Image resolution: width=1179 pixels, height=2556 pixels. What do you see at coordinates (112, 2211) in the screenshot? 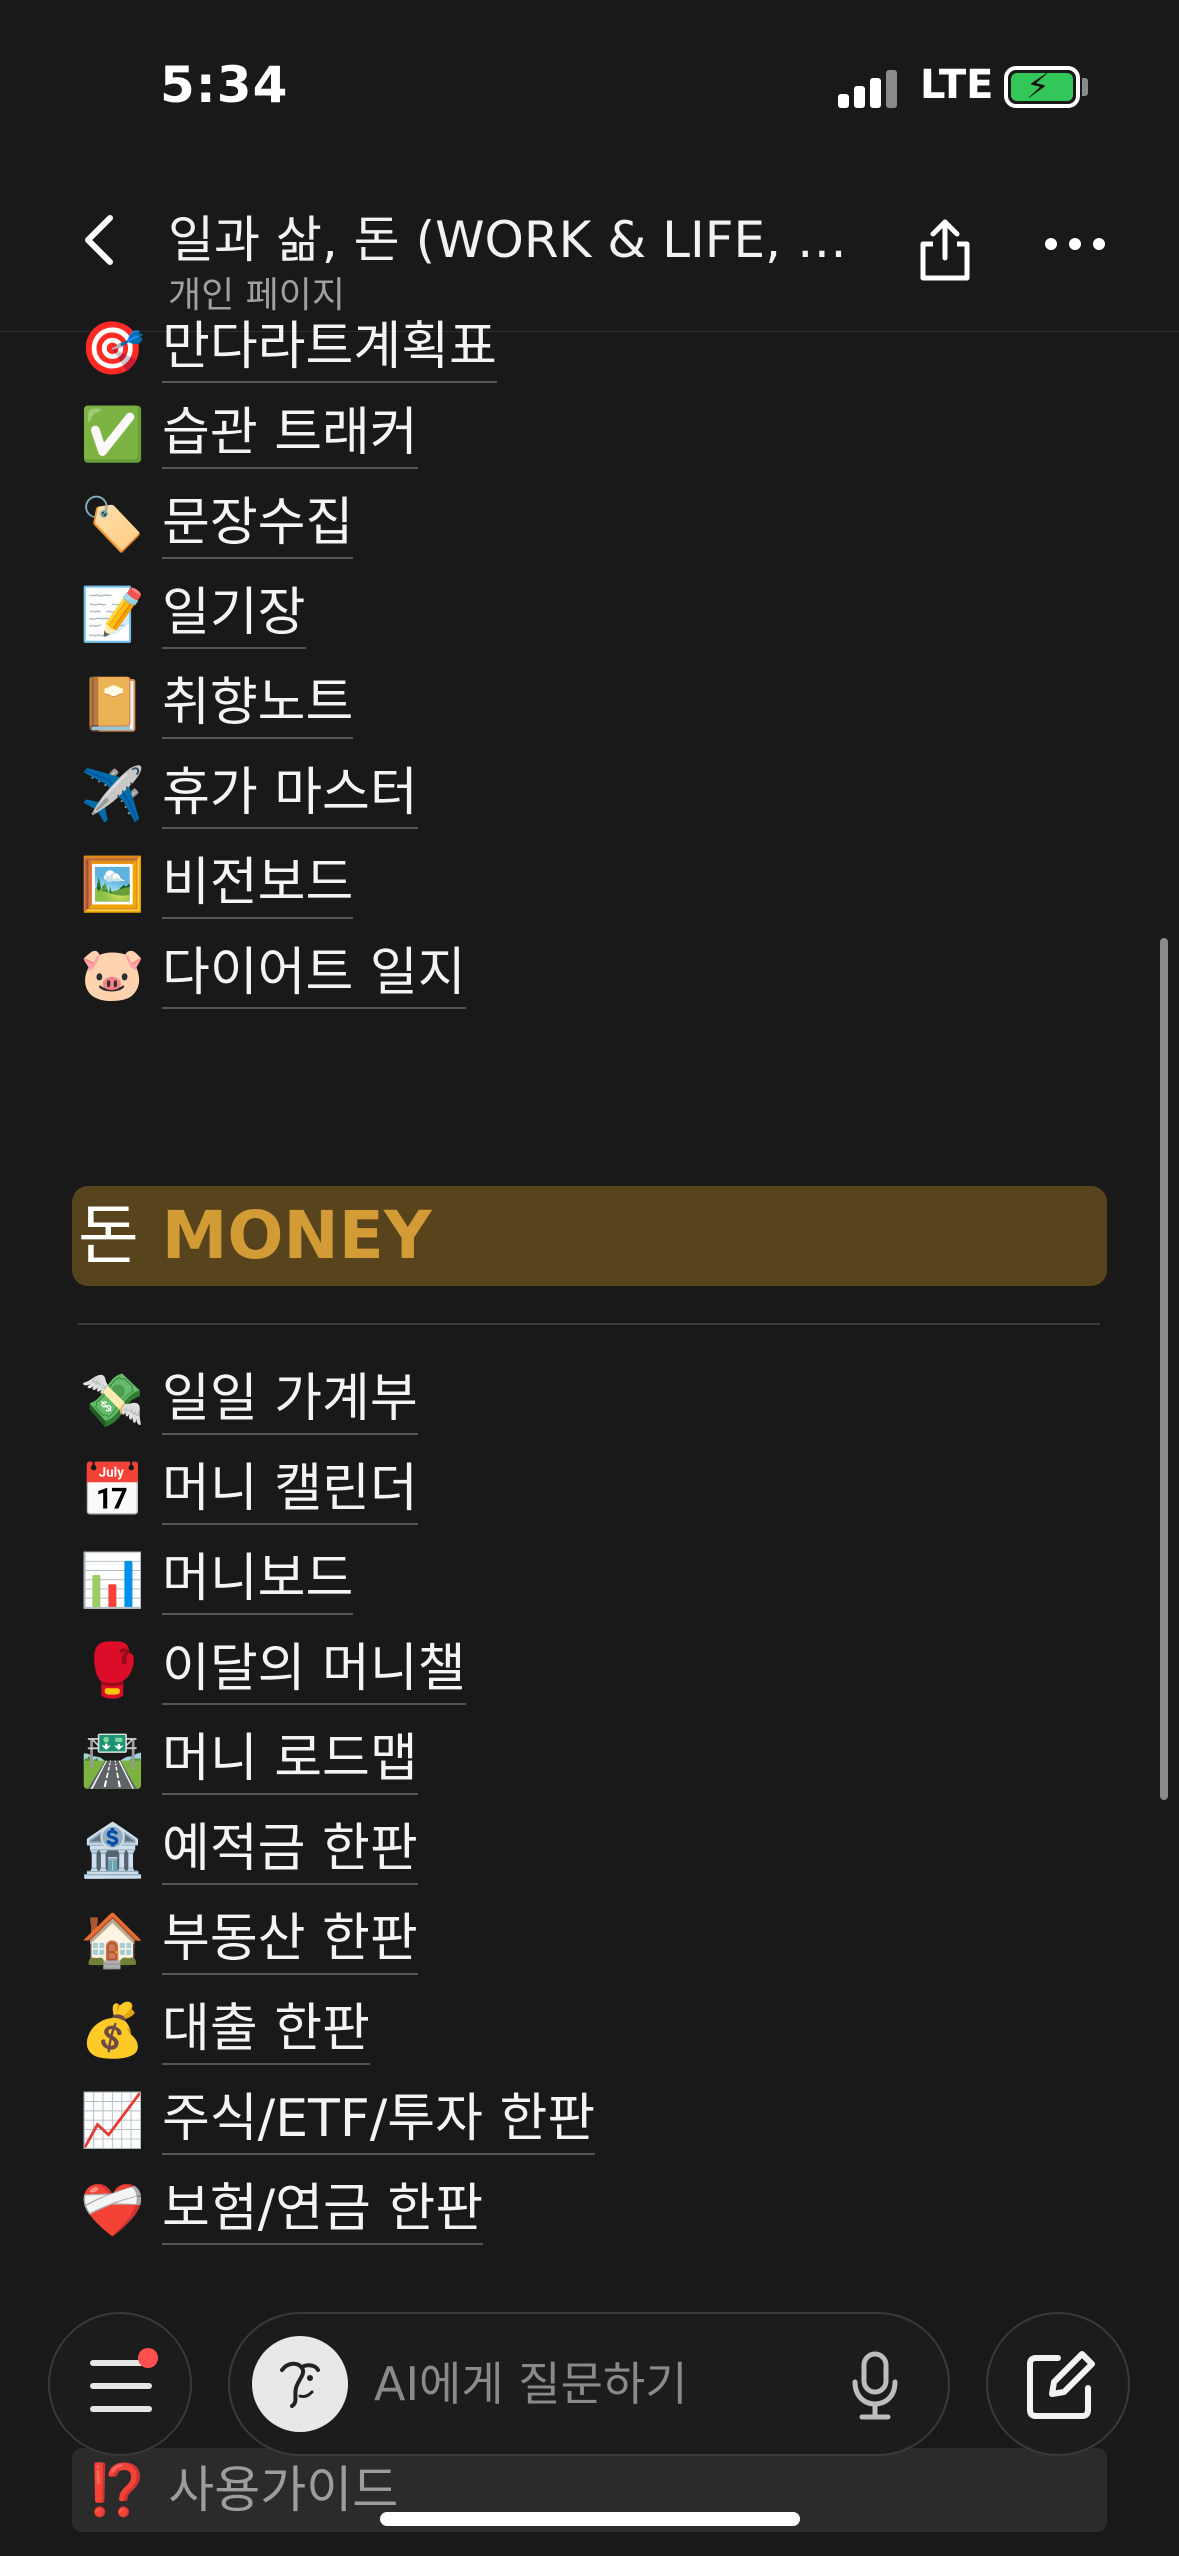
I see `item-emoji: ❤️‍🩹` at bounding box center [112, 2211].